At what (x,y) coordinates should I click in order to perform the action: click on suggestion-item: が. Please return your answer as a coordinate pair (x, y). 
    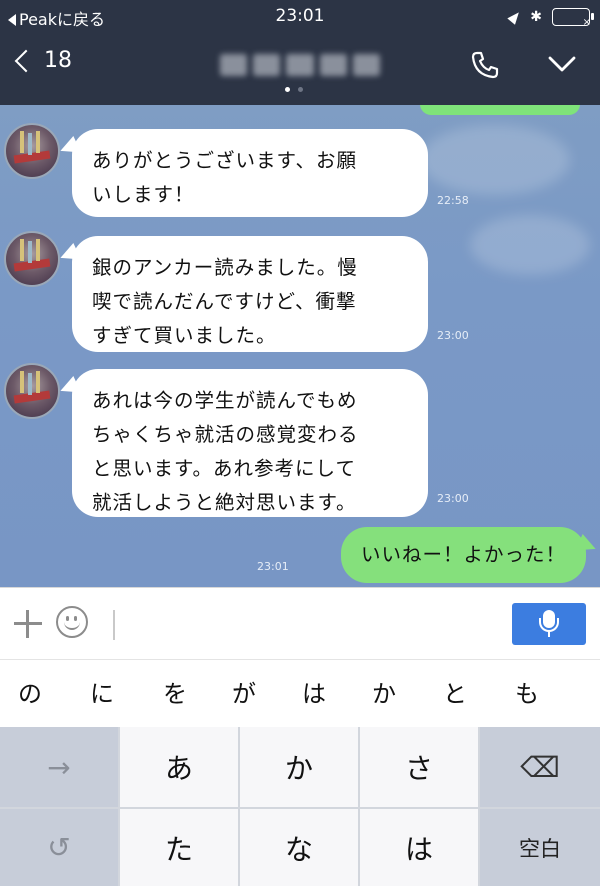
    Looking at the image, I should click on (244, 691).